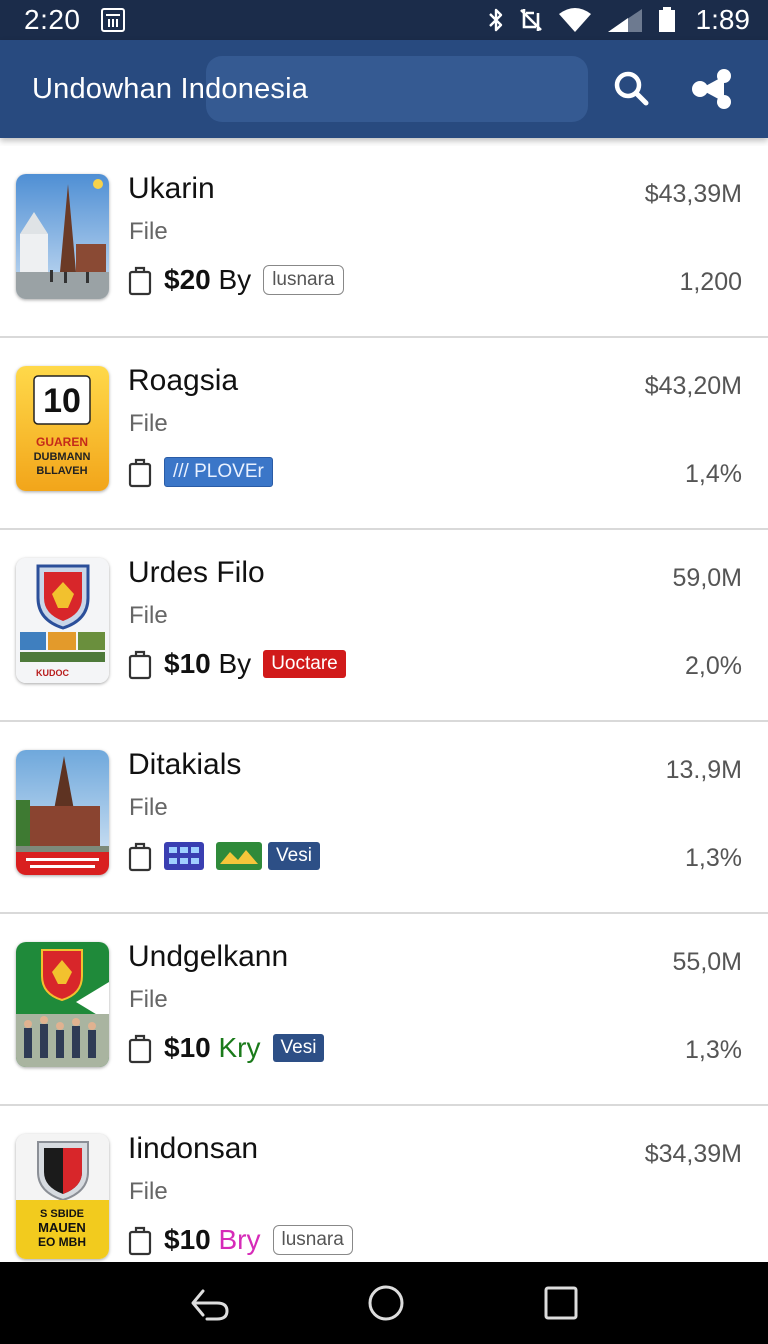 Image resolution: width=768 pixels, height=1344 pixels. What do you see at coordinates (171, 188) in the screenshot?
I see `item-title: Ukarin` at bounding box center [171, 188].